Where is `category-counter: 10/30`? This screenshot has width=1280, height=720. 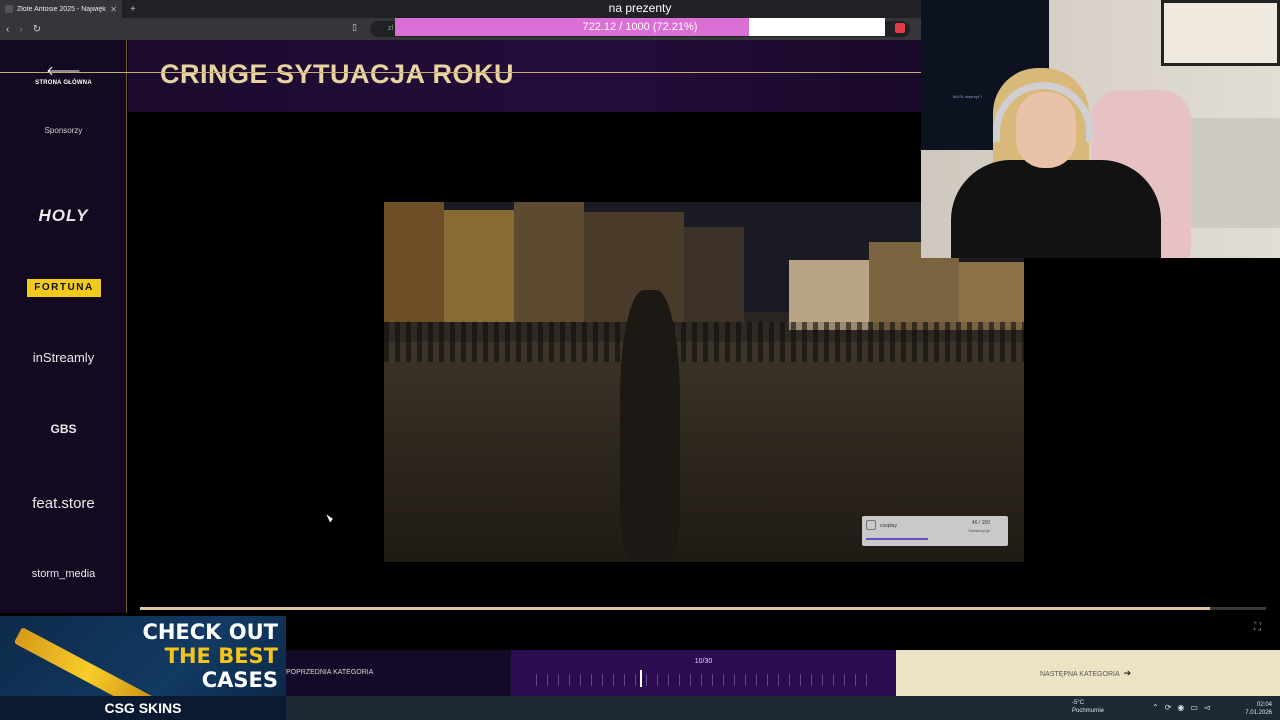 category-counter: 10/30 is located at coordinates (703, 661).